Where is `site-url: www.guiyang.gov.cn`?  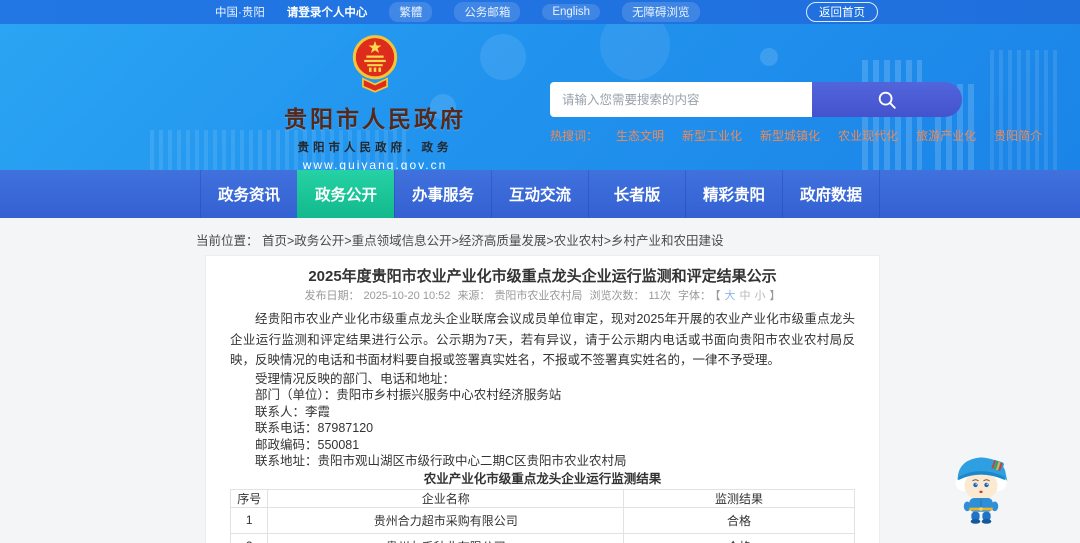
site-url: www.guiyang.gov.cn is located at coordinates (375, 164).